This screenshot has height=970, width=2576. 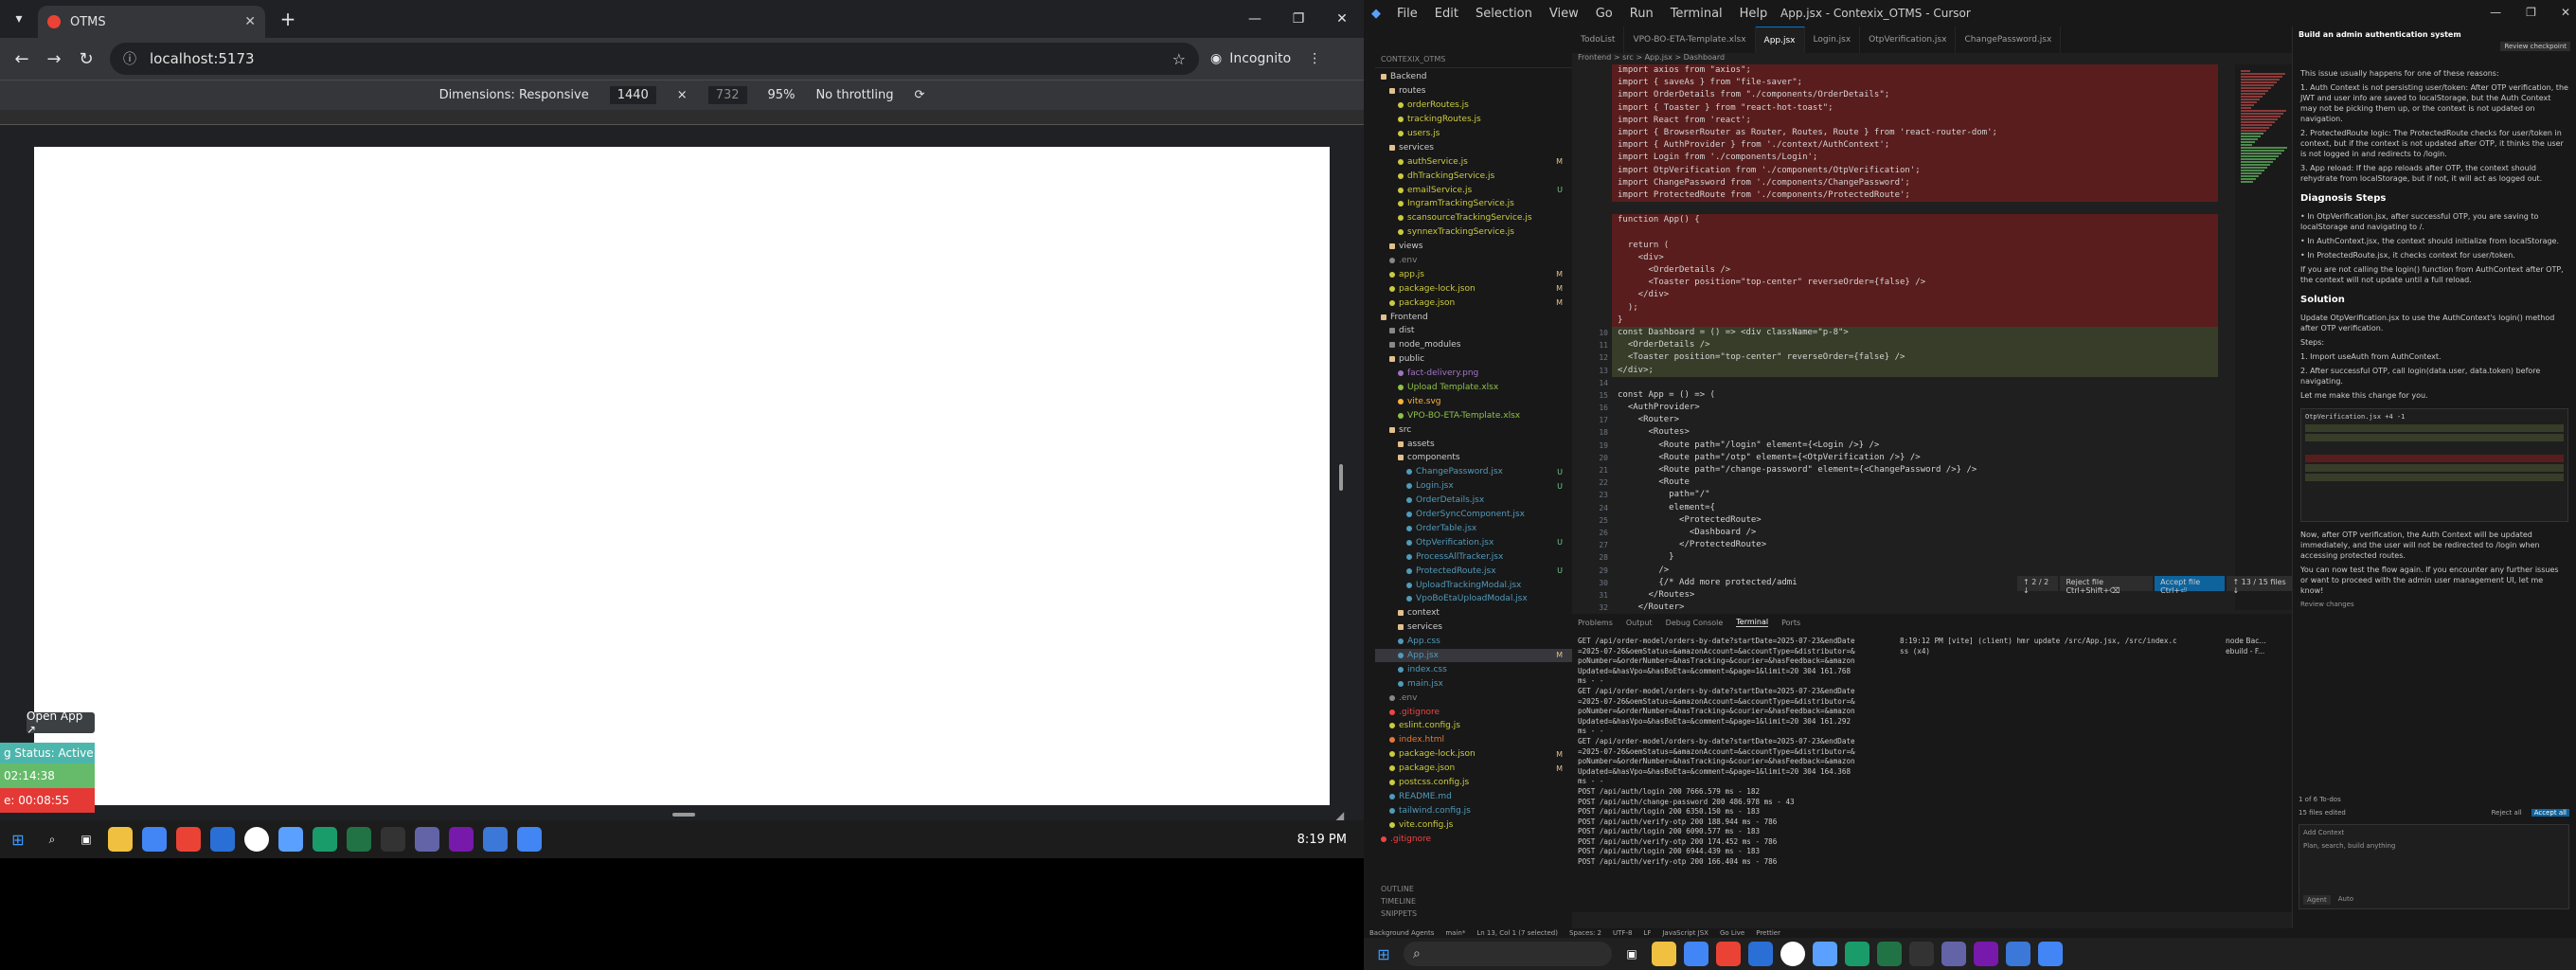 What do you see at coordinates (1915, 482) in the screenshot?
I see `code-line: <Route` at bounding box center [1915, 482].